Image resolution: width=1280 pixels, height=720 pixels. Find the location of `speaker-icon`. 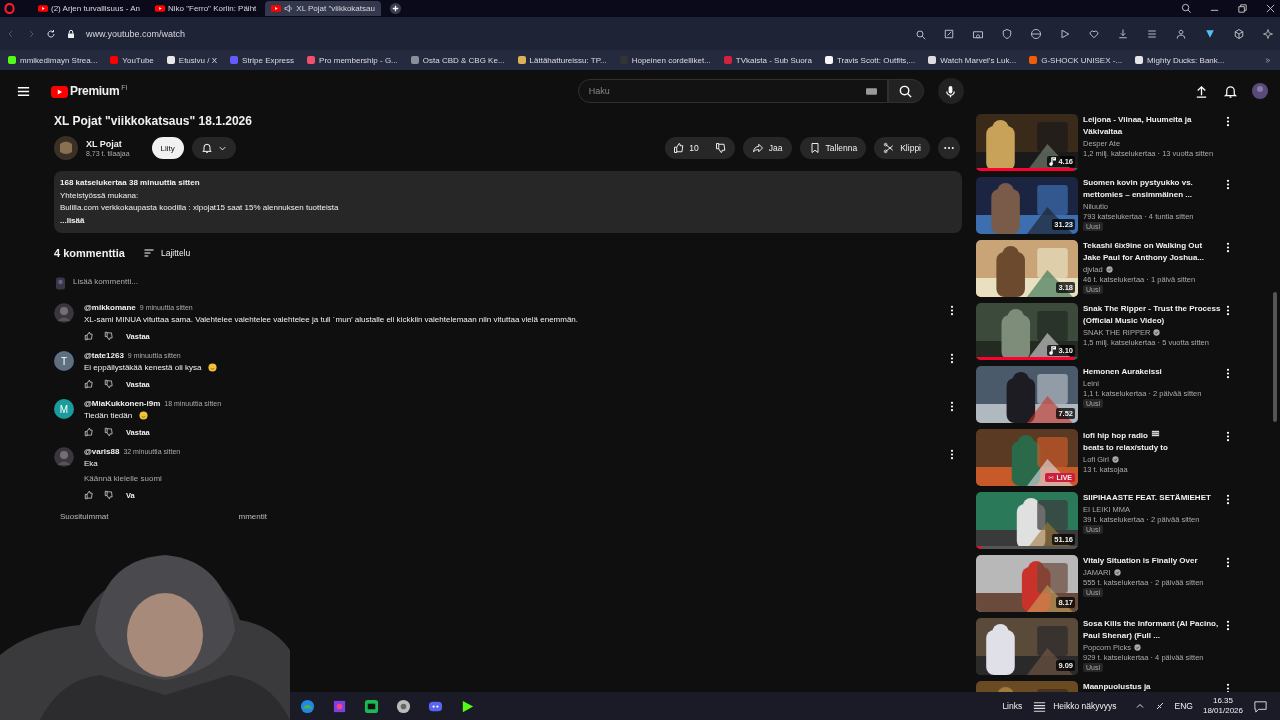

speaker-icon is located at coordinates (289, 8).